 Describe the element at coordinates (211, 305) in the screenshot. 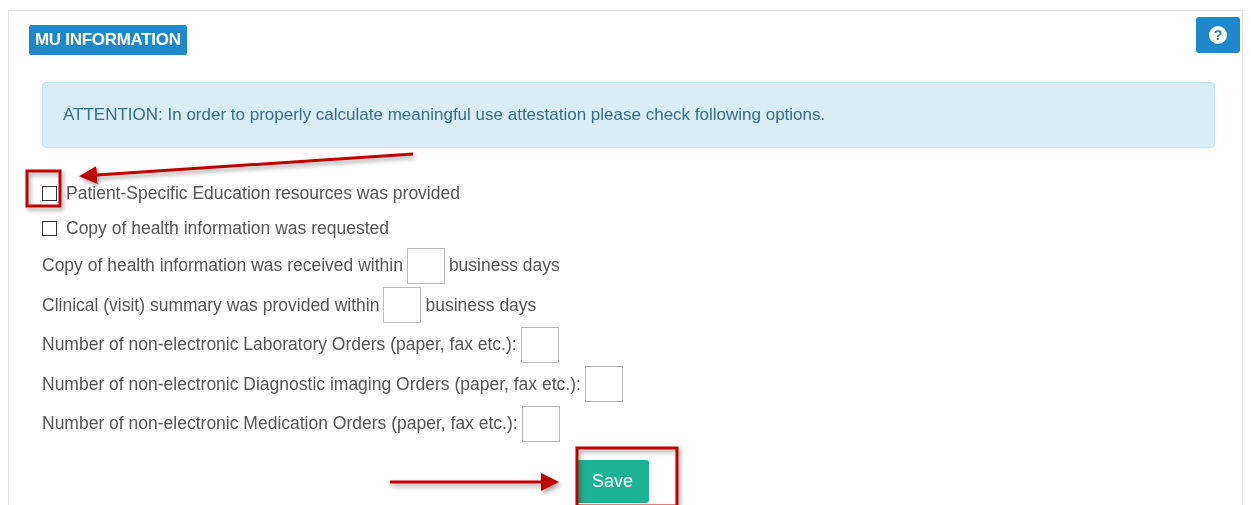

I see `field-label: Clinical (visit) summary was provided within` at that location.